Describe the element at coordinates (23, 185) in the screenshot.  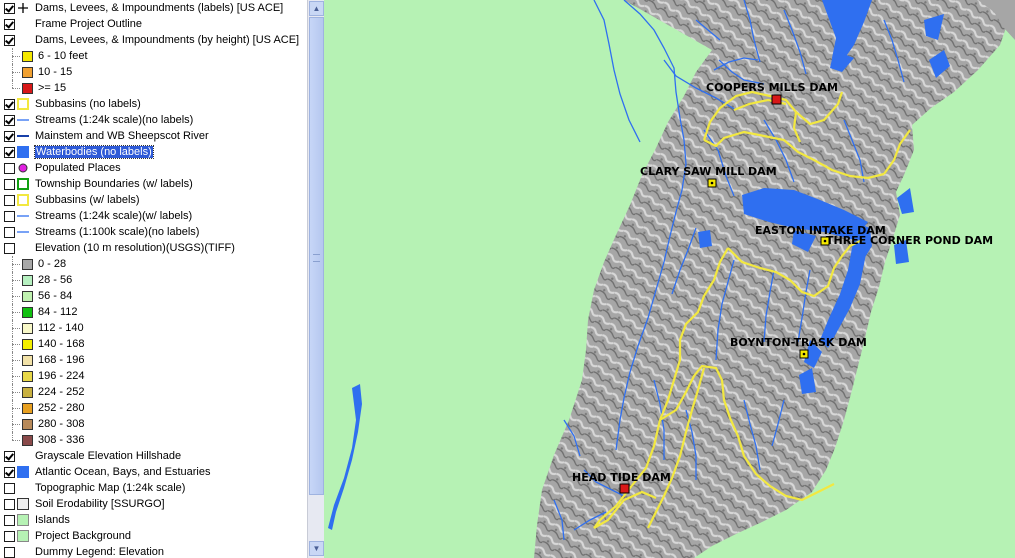
I see `green-outline-icon` at that location.